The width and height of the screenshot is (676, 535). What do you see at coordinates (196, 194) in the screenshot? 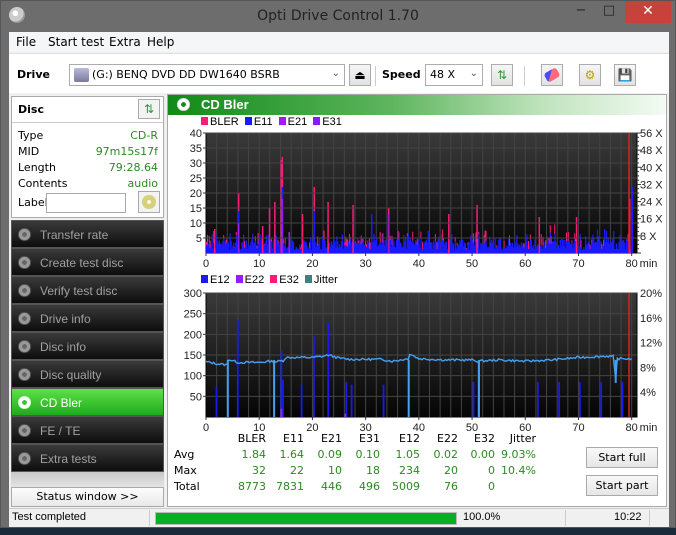
I see `y-tick-label: 20` at bounding box center [196, 194].